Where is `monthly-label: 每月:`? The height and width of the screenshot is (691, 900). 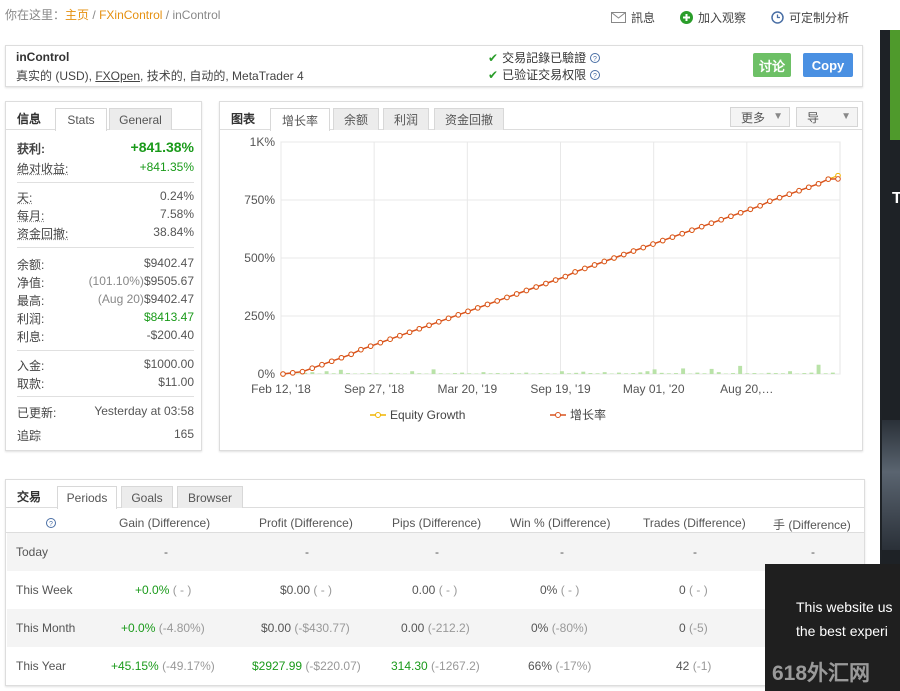 monthly-label: 每月: is located at coordinates (30, 215).